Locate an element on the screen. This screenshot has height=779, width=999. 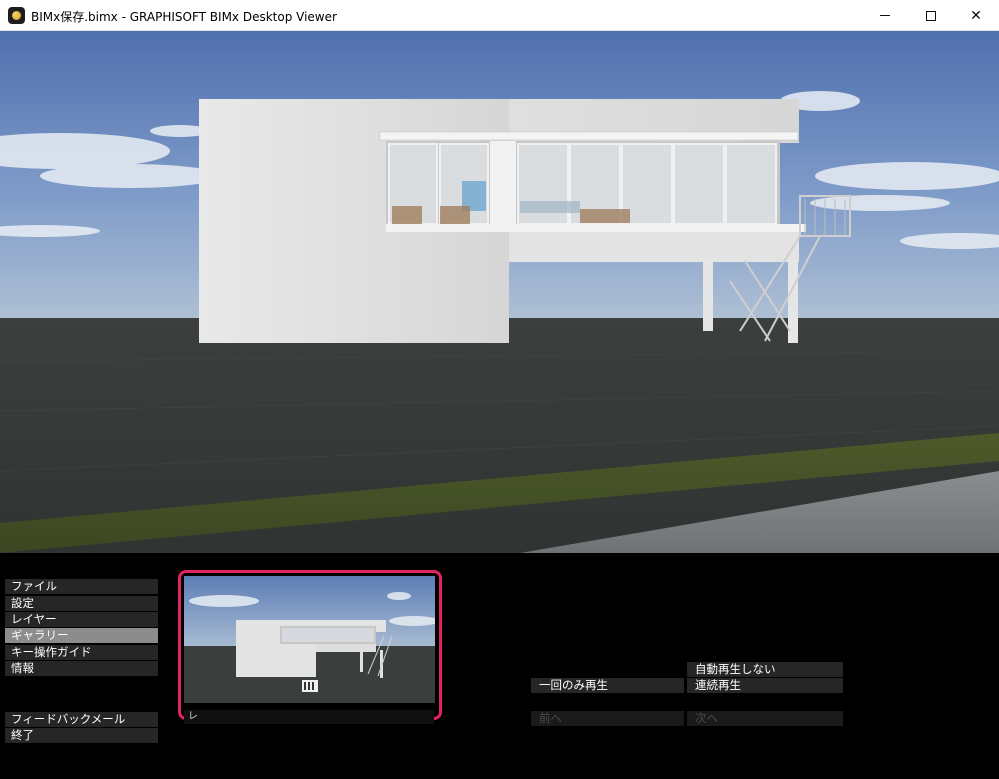
gallery-thumbnail is located at coordinates (309, 639).